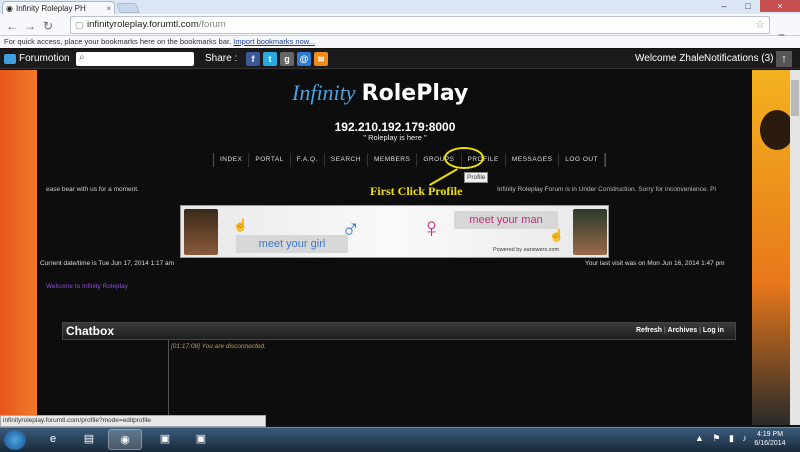  Describe the element at coordinates (292, 244) in the screenshot. I see `ad-meet-girl-button: meet your girl` at that location.